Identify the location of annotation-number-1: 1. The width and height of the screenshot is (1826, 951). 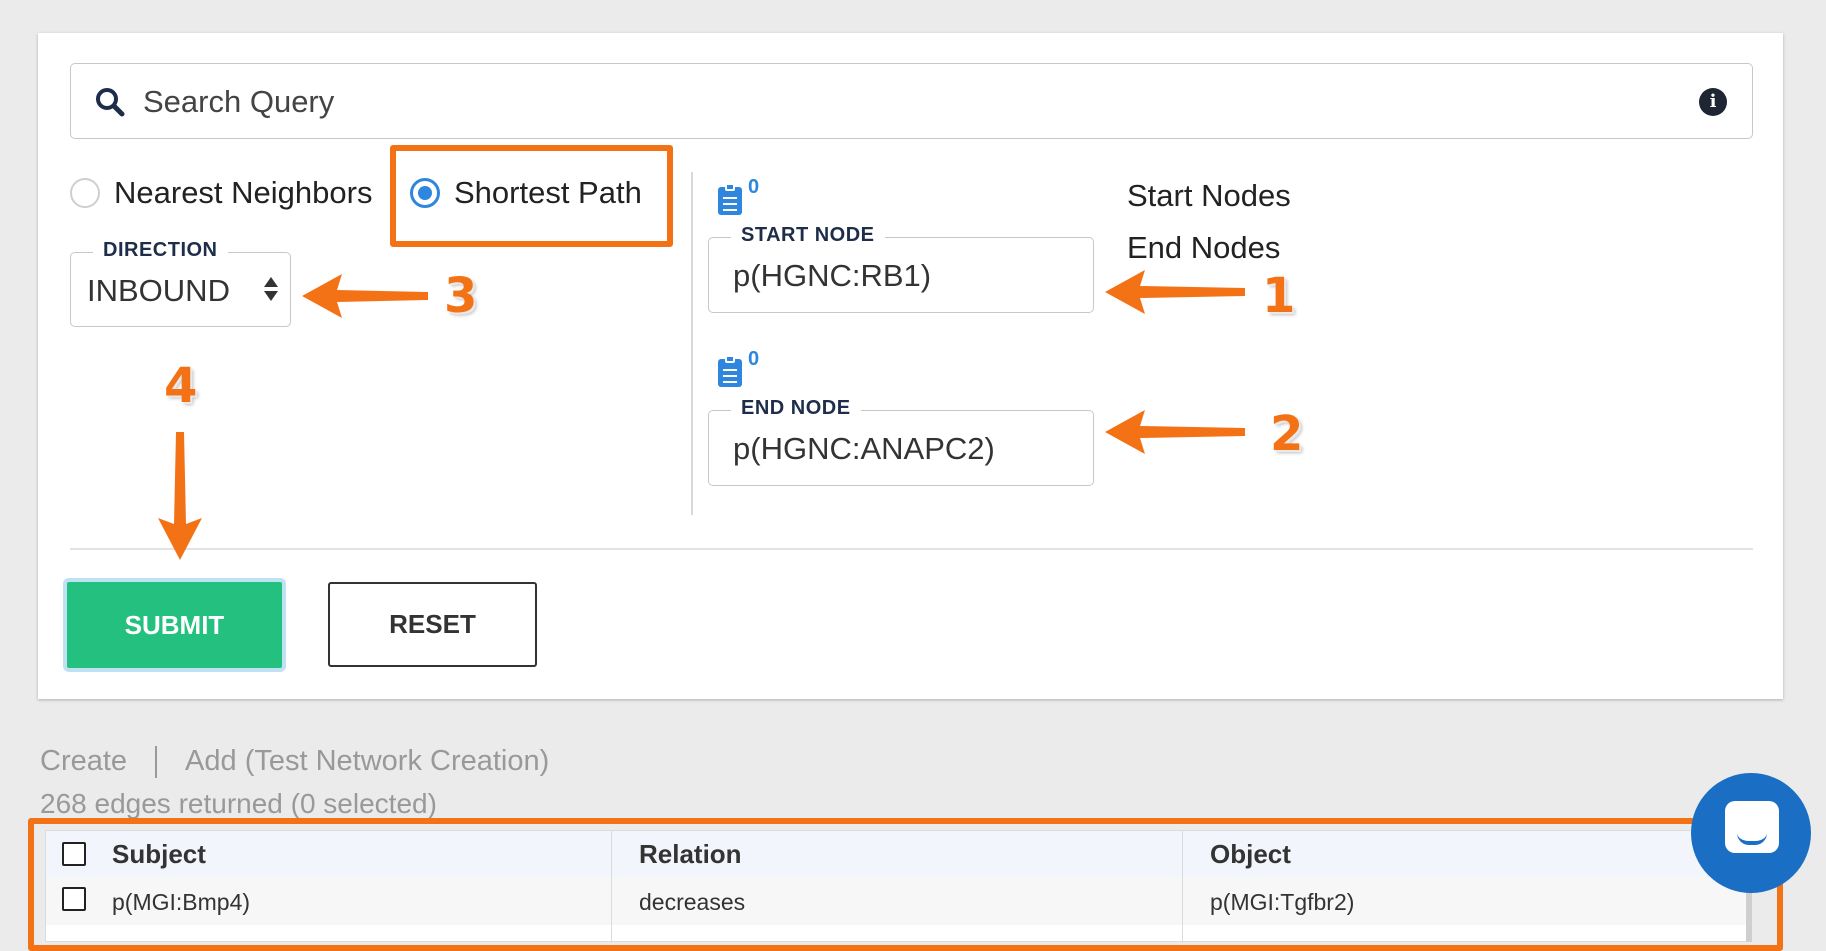
(1279, 296).